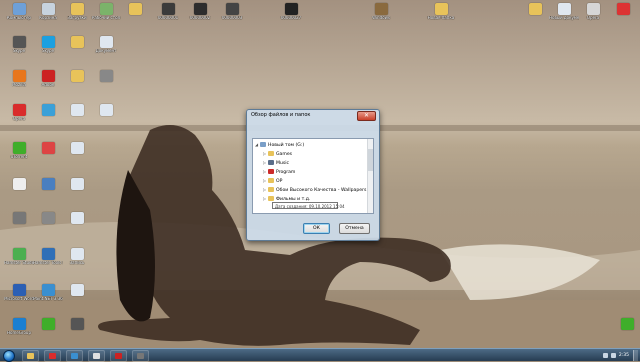 This screenshot has height=362, width=640. What do you see at coordinates (281, 115) in the screenshot?
I see `dialog-title: Обзор файлов и папок` at bounding box center [281, 115].